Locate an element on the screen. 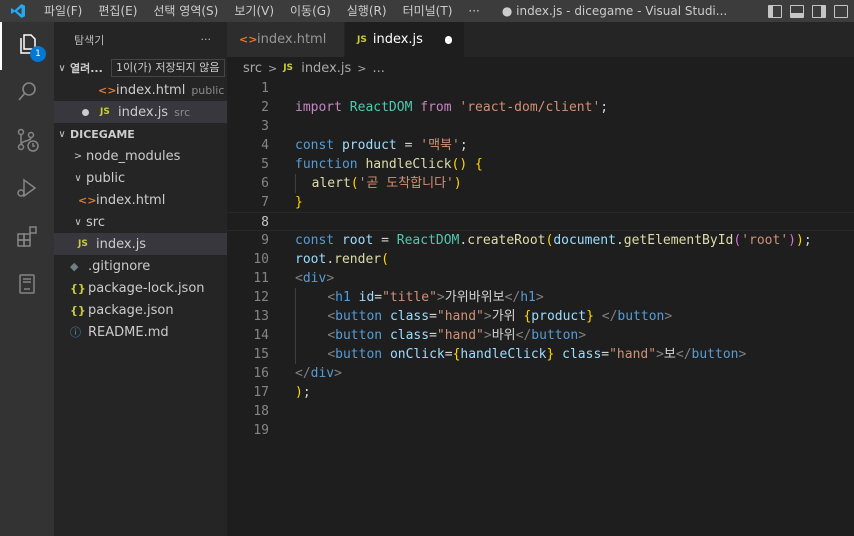 Image resolution: width=854 pixels, height=536 pixels. menu-terminal: 터미널(T) is located at coordinates (428, 11).